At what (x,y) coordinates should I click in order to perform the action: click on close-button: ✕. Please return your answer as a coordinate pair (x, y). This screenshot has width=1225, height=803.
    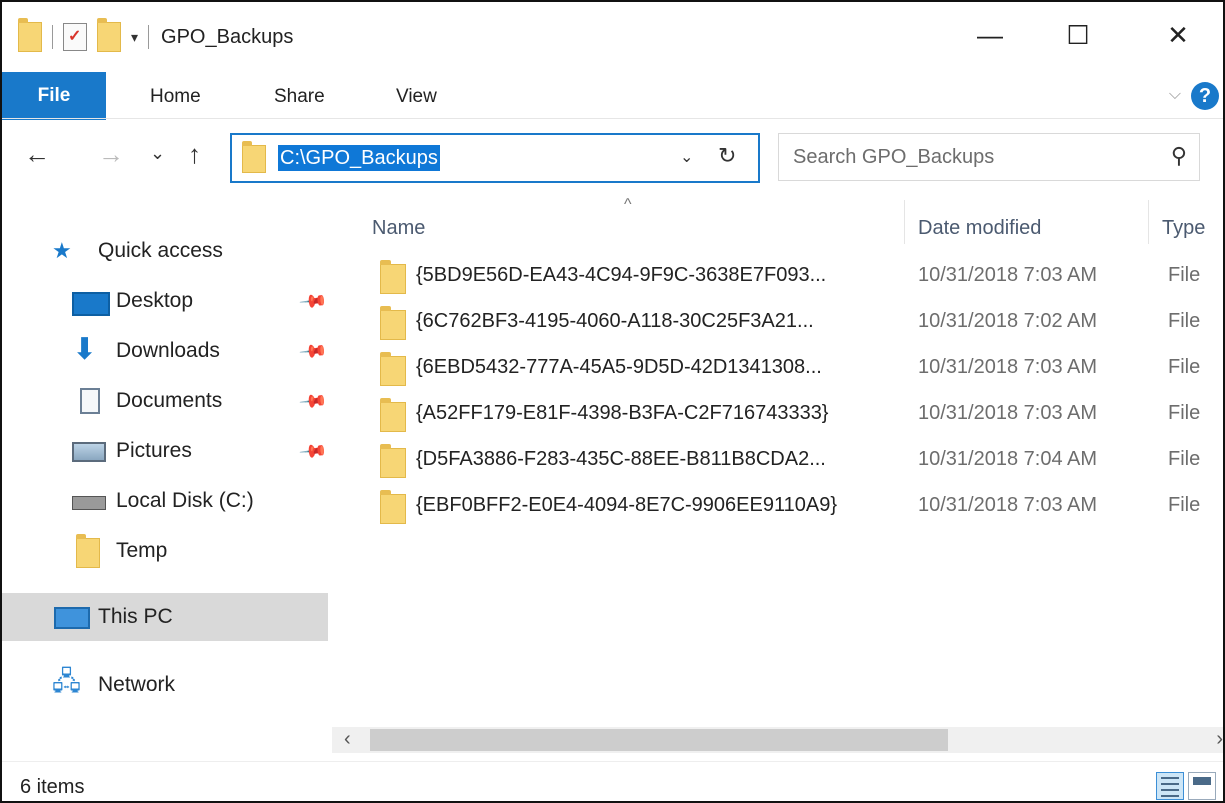
    Looking at the image, I should click on (1178, 35).